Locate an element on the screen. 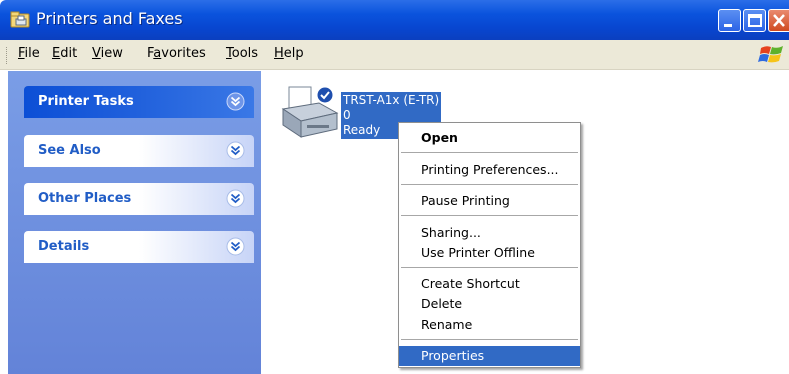 This screenshot has width=789, height=374. panel-title: Details is located at coordinates (64, 246).